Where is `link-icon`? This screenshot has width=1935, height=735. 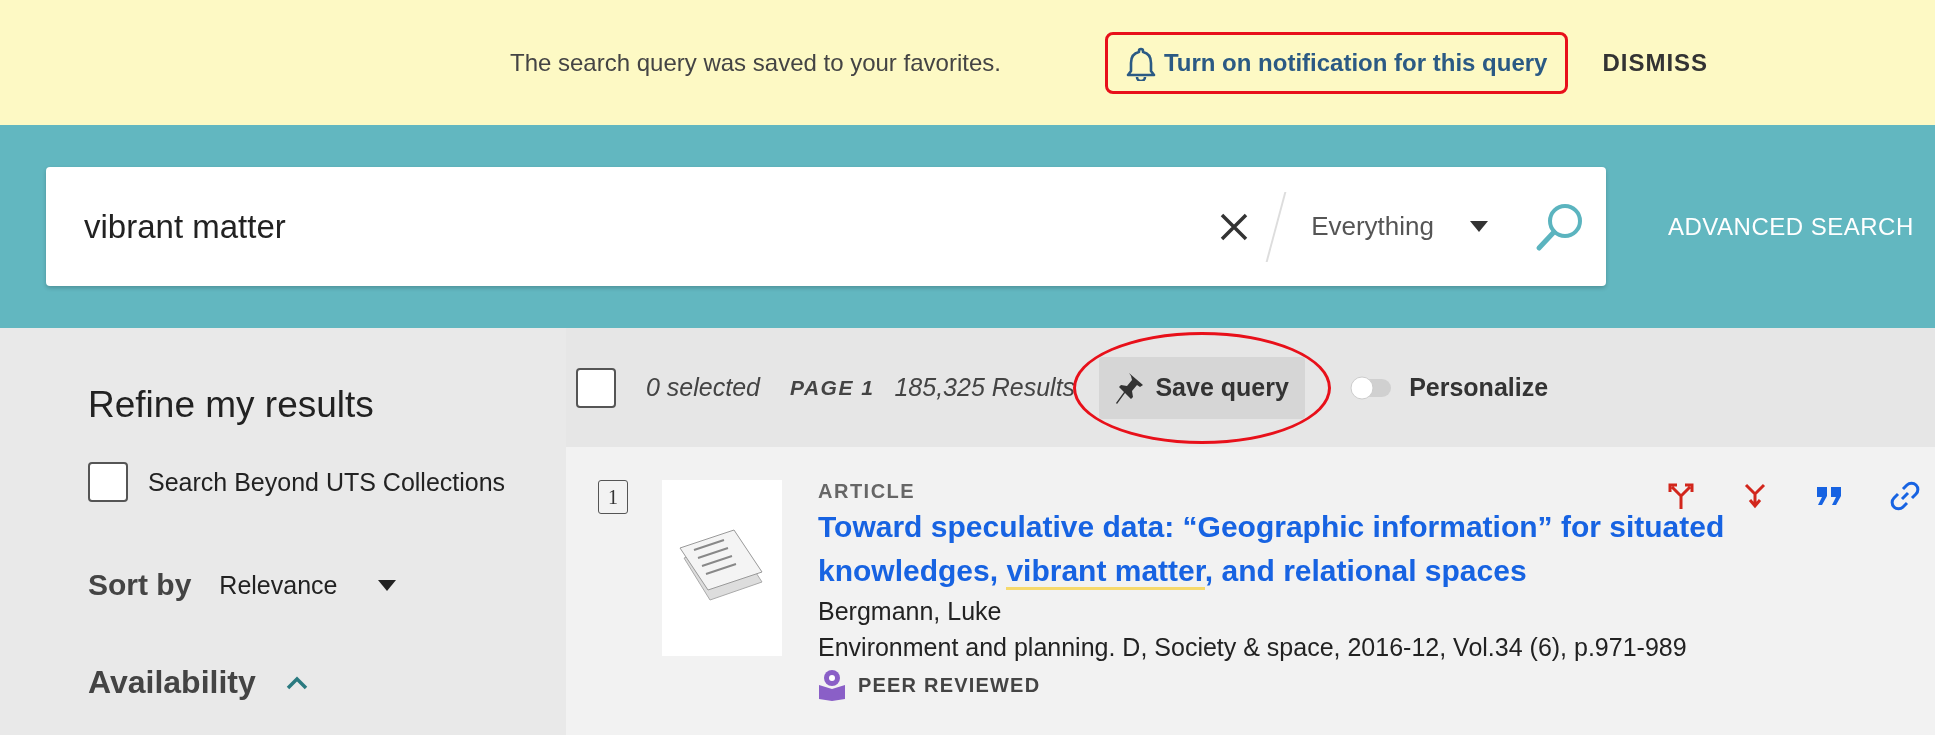 link-icon is located at coordinates (1905, 496).